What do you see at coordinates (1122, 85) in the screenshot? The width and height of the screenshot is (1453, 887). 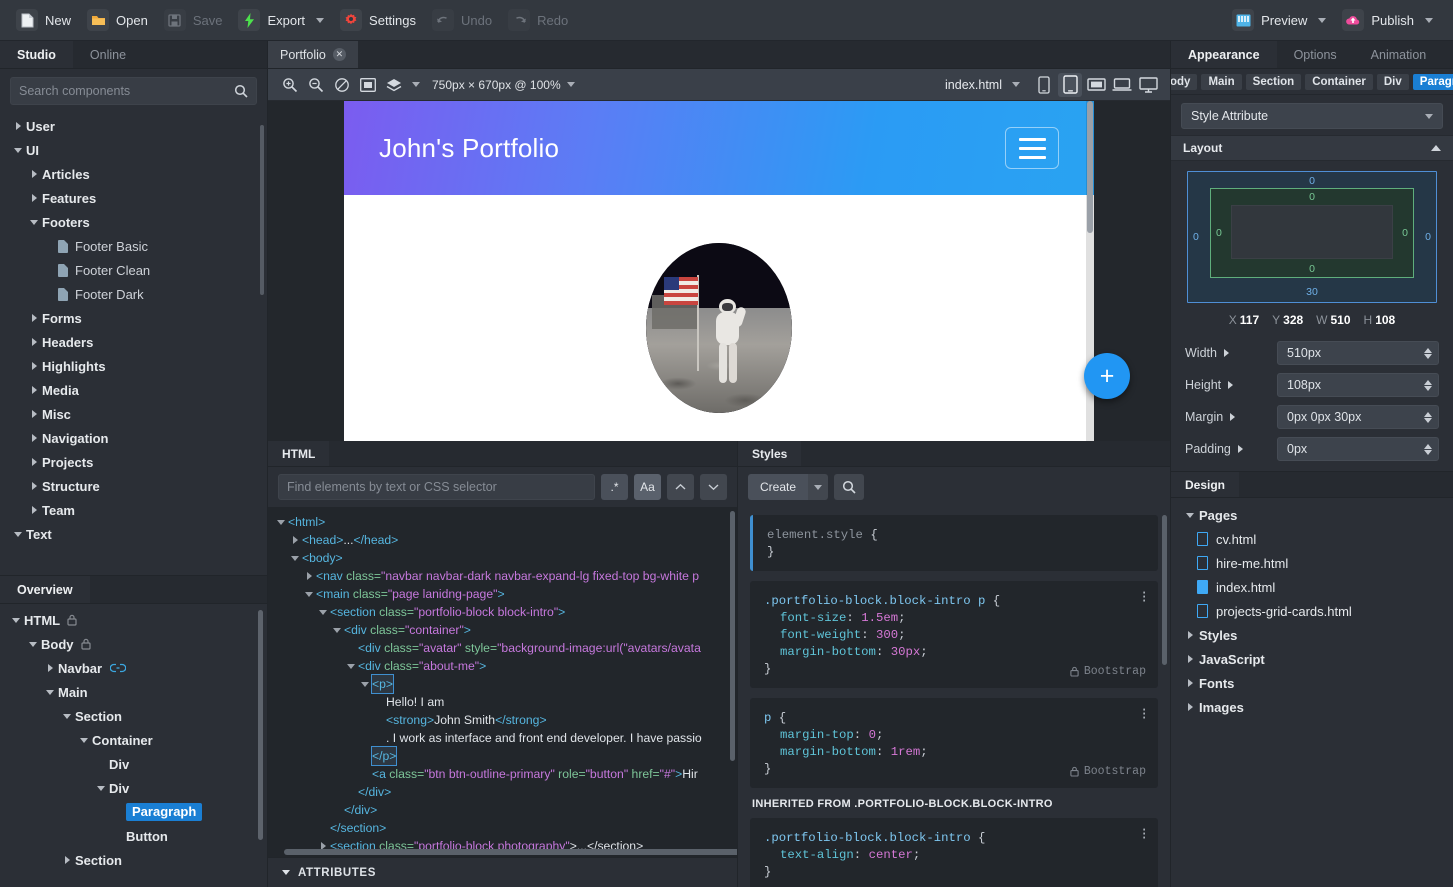 I see `device-laptop` at bounding box center [1122, 85].